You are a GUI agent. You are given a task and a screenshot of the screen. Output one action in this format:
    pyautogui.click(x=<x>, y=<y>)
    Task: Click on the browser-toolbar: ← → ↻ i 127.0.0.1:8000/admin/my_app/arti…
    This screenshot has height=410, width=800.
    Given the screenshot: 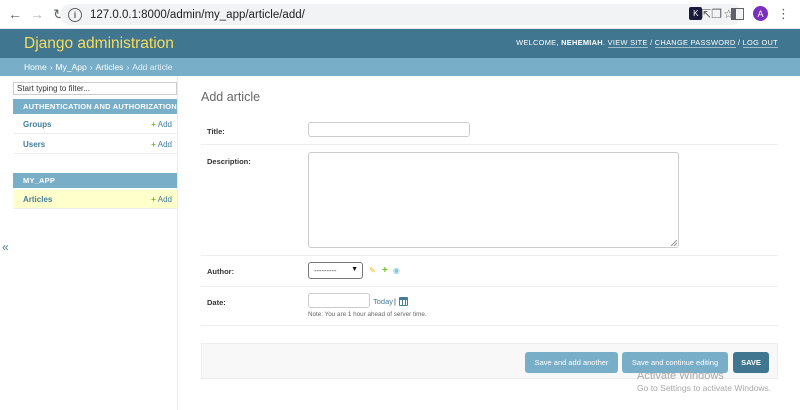 What is the action you would take?
    pyautogui.click(x=400, y=14)
    